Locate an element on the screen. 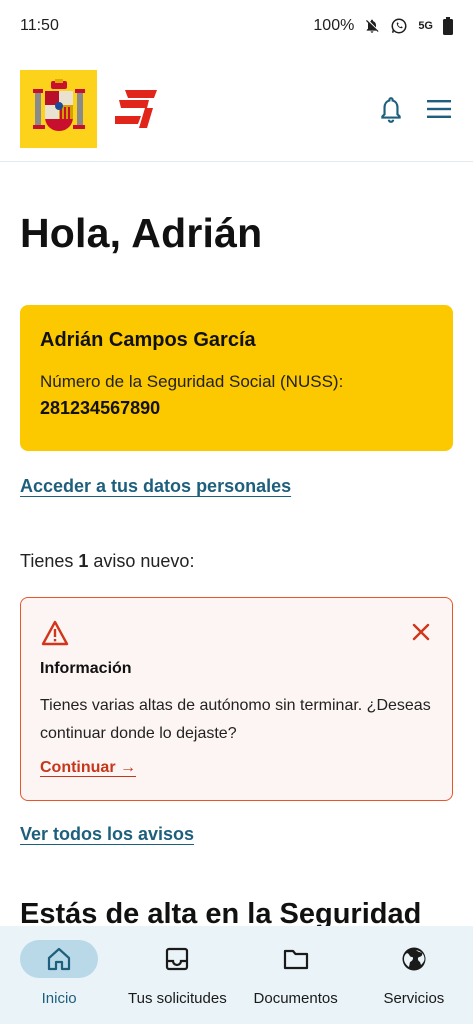 The width and height of the screenshot is (473, 1024). notice-count-suffix: aviso nuevo: is located at coordinates (141, 561).